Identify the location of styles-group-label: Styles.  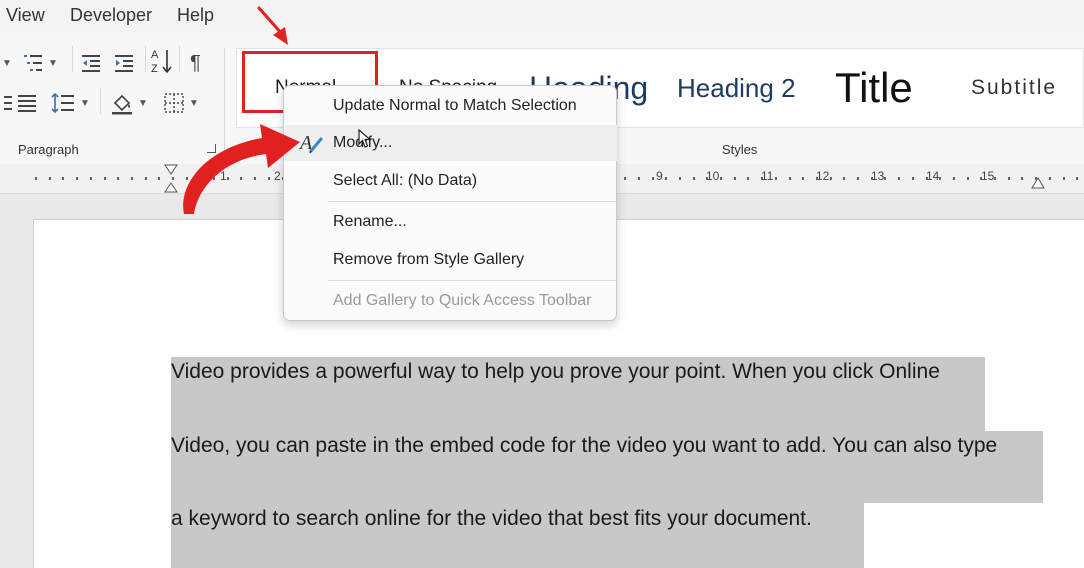
(740, 149).